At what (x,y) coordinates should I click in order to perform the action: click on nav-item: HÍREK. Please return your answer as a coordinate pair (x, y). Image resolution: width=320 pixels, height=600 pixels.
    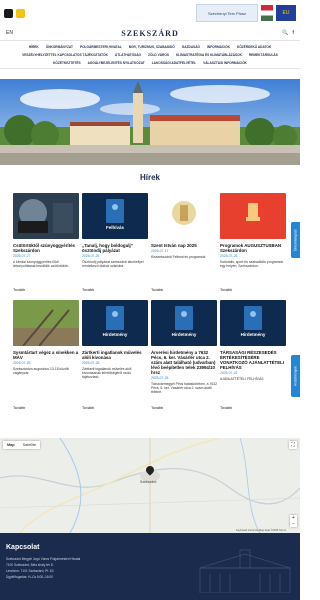
    Looking at the image, I should click on (34, 46).